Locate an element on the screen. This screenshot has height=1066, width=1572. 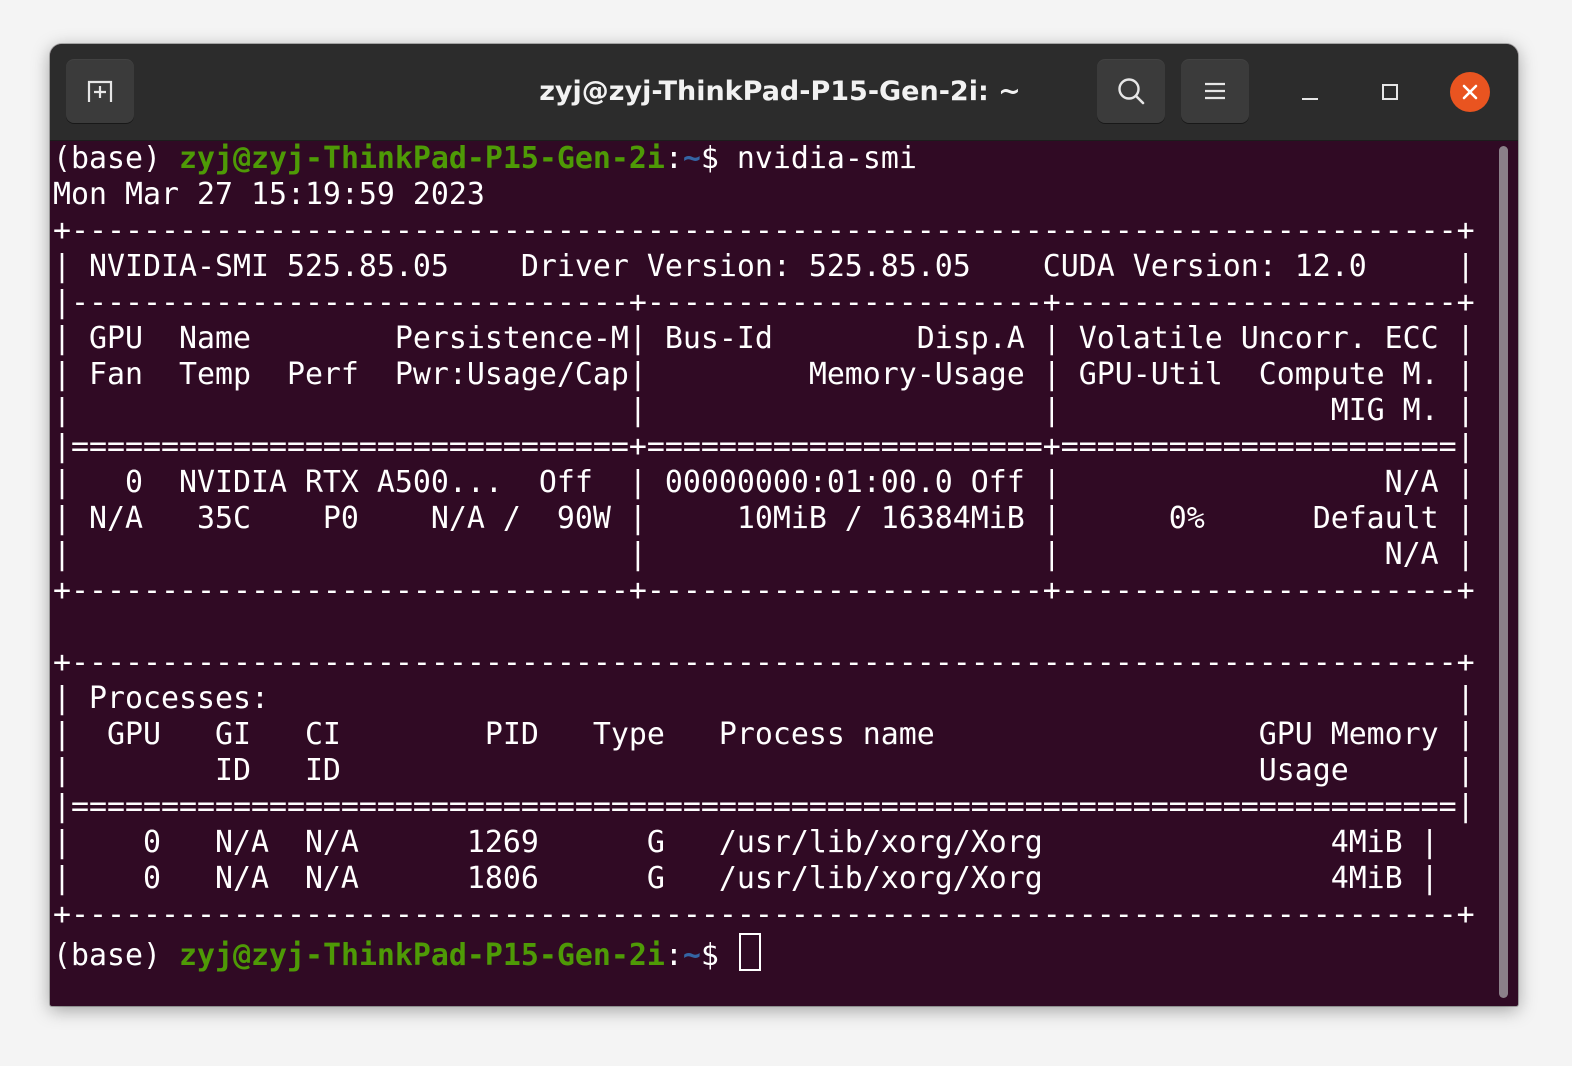
prompt-command: nvidia-smi is located at coordinates (826, 158).